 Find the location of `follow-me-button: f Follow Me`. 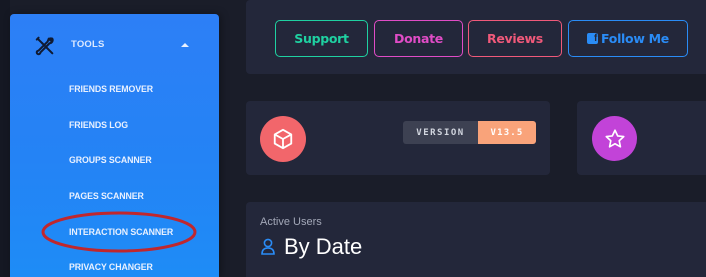

follow-me-button: f Follow Me is located at coordinates (628, 38).